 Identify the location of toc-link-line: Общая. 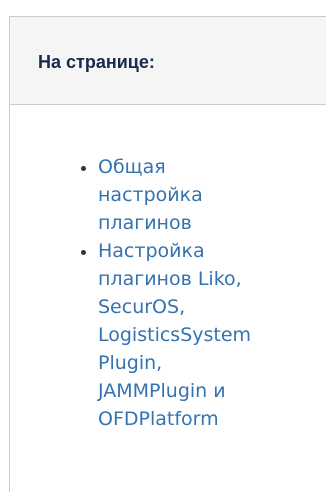
(132, 167).